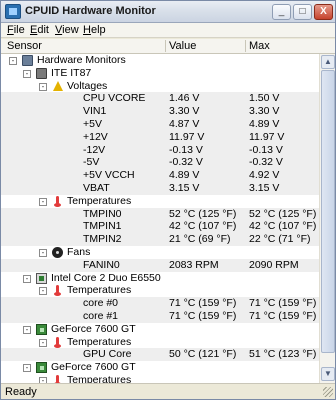  Describe the element at coordinates (24, 46) in the screenshot. I see `column-header-sensor: Sensor` at that location.